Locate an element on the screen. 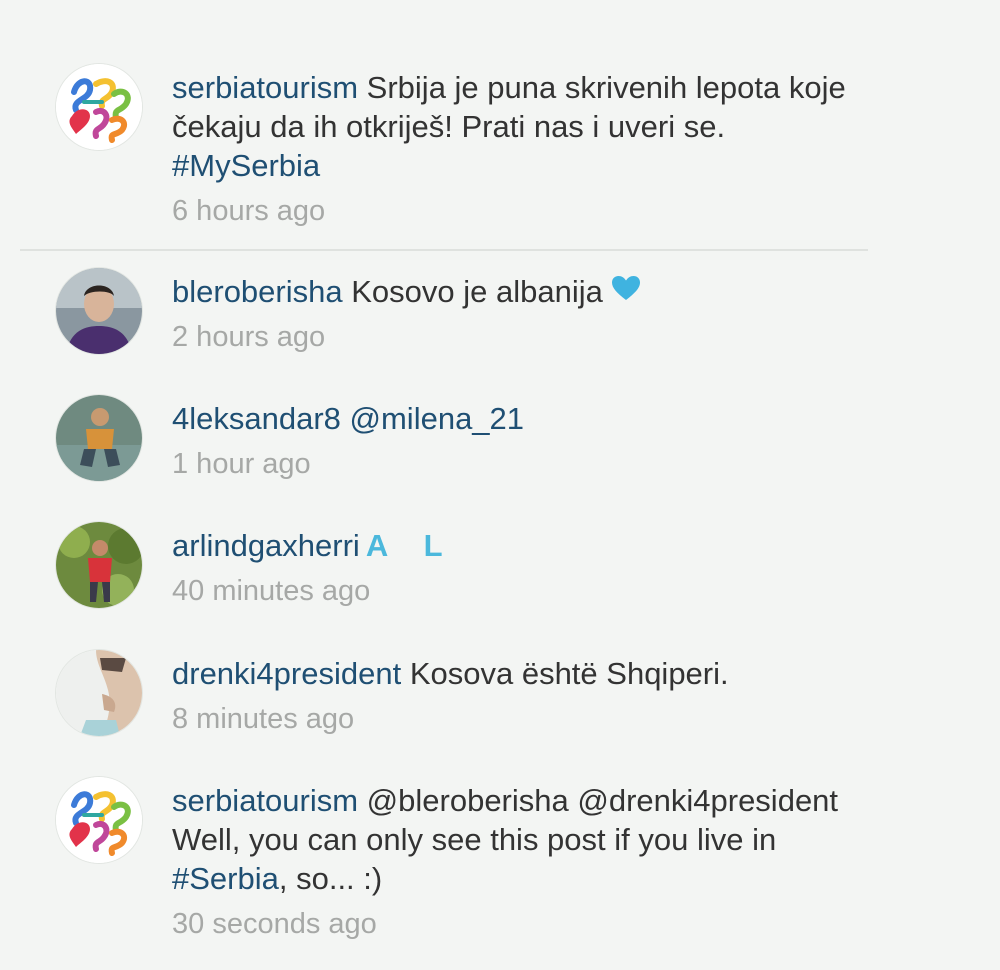  comment-body: 4leksandar8 @milena_21 1 hour ago is located at coordinates (522, 440).